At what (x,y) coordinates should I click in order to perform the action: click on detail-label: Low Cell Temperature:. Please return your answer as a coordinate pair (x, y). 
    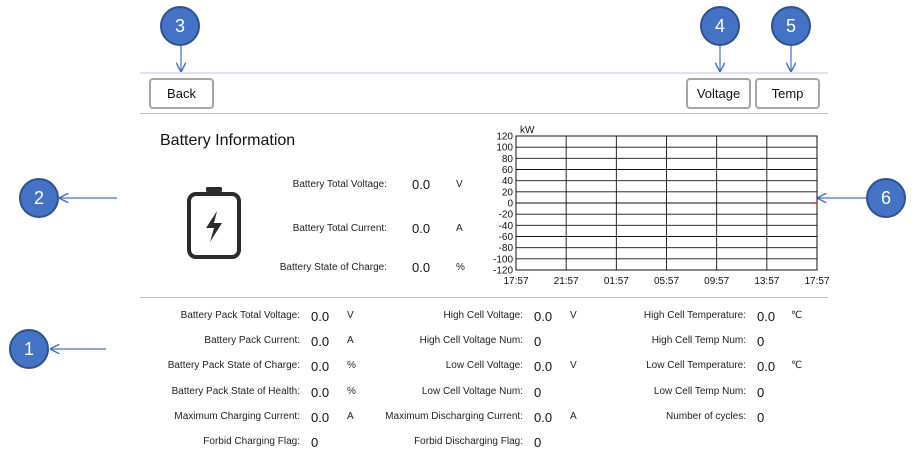
    Looking at the image, I should click on (696, 365).